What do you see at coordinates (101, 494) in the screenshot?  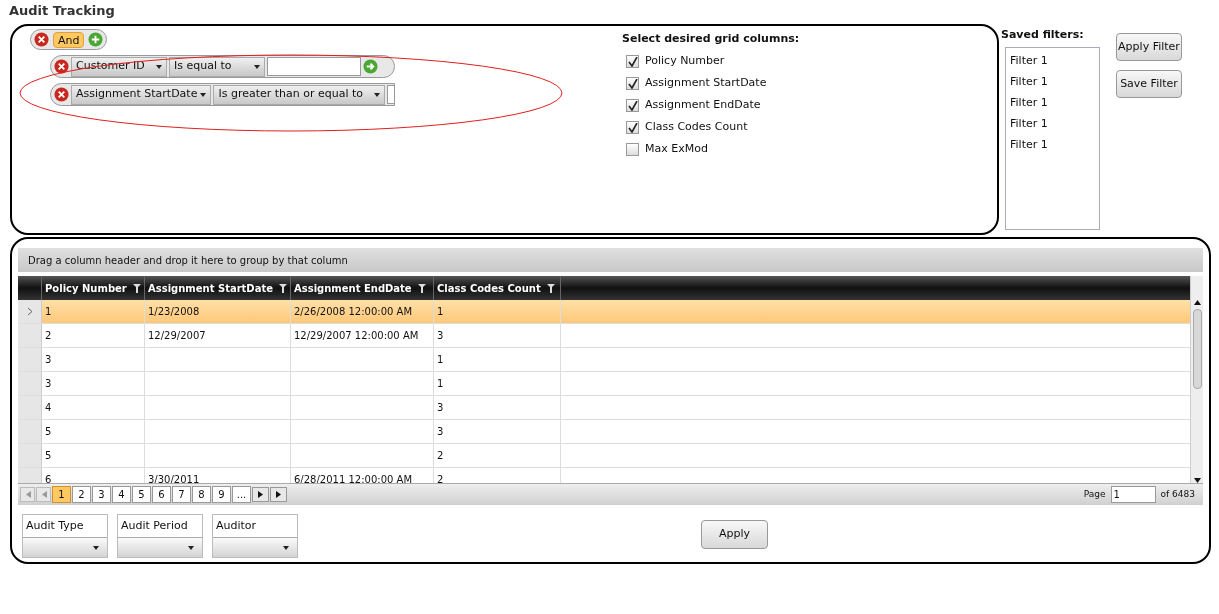 I see `page-button: 3` at bounding box center [101, 494].